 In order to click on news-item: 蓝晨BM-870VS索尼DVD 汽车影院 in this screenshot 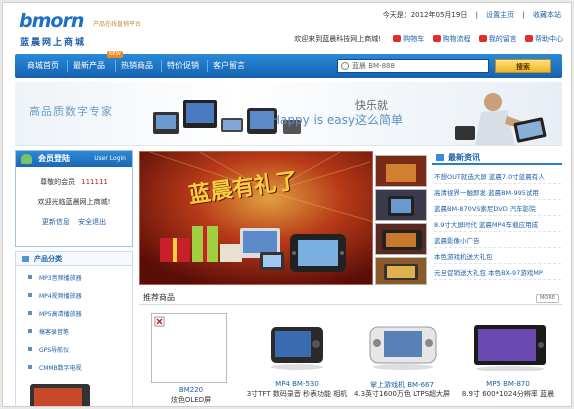, I will do `click(497, 209)`.